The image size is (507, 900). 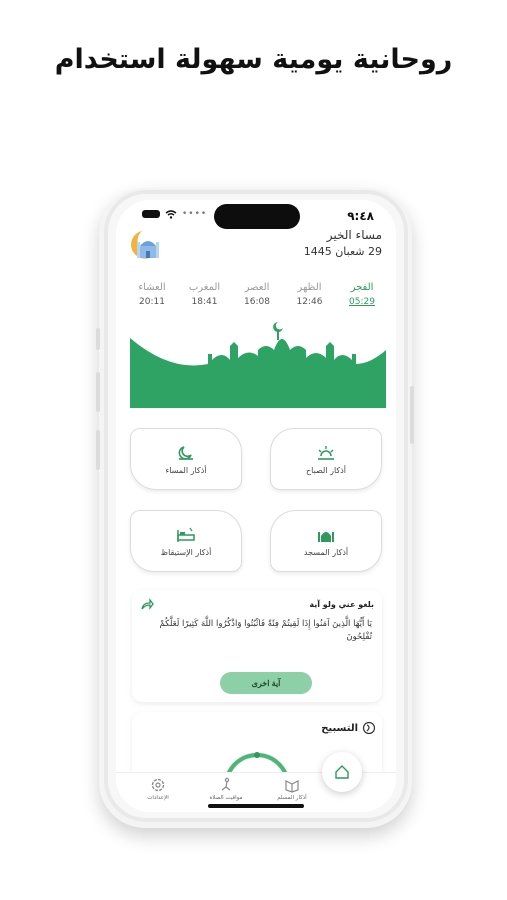 I want to click on prayer-name: الظهر, so click(x=309, y=287).